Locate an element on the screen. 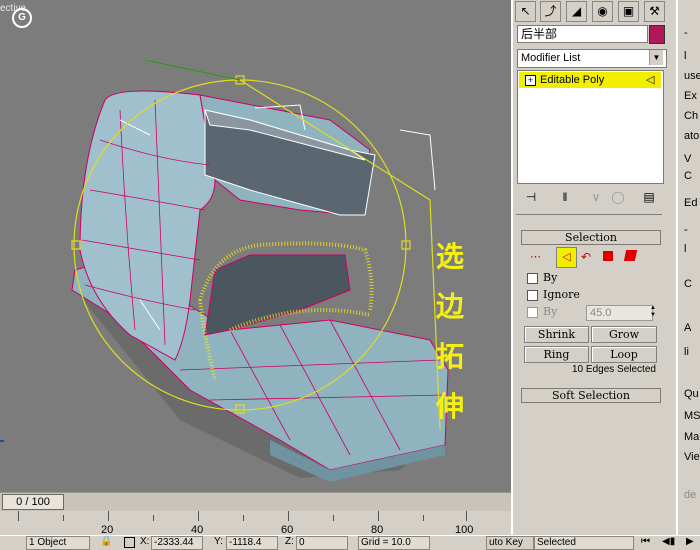 This screenshot has width=700, height=550. time-slider-track is located at coordinates (255, 501).